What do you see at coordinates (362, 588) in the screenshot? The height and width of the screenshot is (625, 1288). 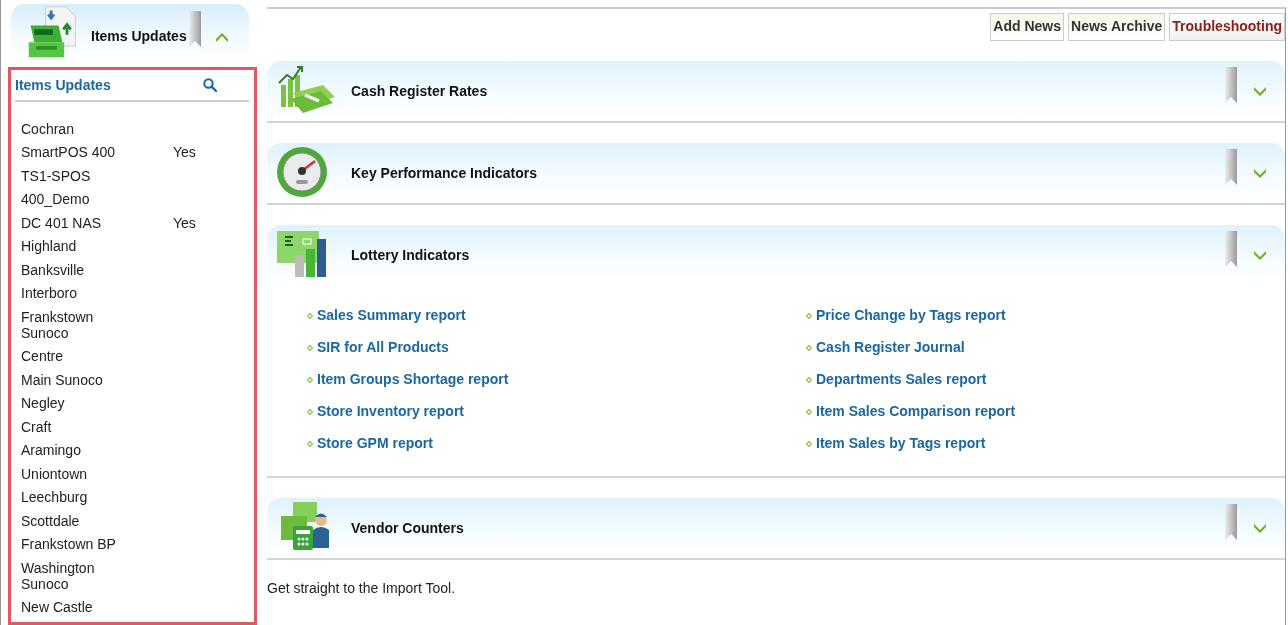 I see `import-tool-note: Get straight to the Import Tool.` at bounding box center [362, 588].